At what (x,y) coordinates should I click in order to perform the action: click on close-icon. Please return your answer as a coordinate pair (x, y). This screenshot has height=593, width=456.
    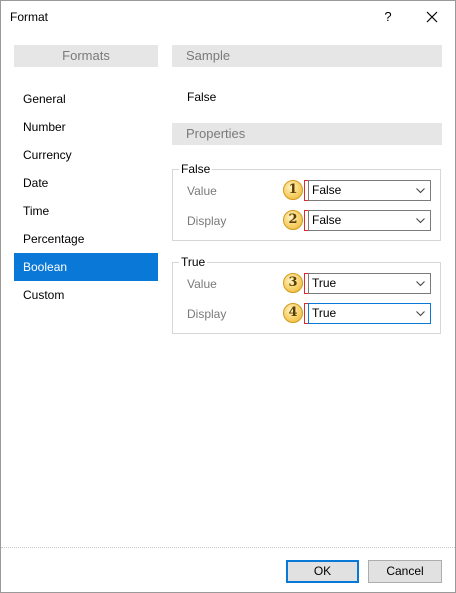
    Looking at the image, I should click on (432, 17).